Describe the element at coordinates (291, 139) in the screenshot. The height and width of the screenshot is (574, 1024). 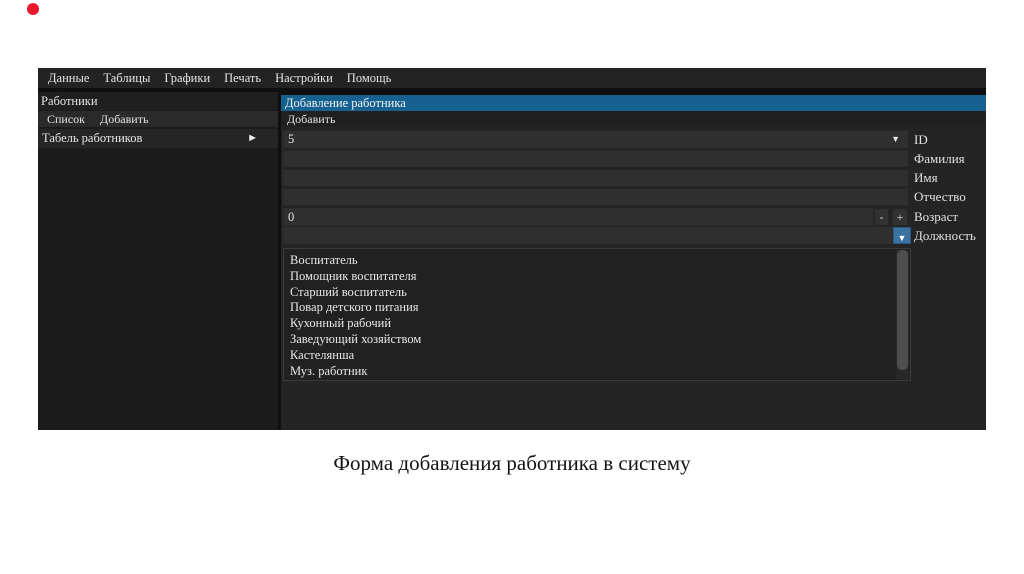
I see `id-value: 5` at that location.